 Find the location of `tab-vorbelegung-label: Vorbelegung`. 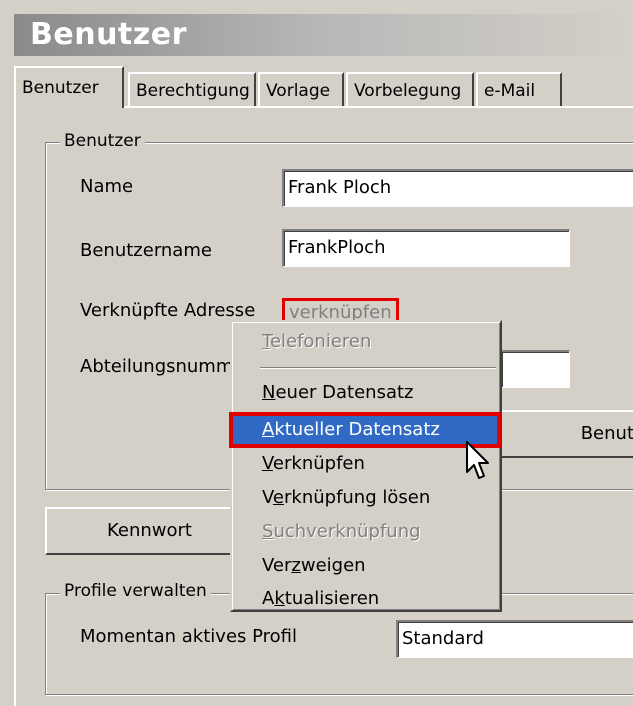

tab-vorbelegung-label: Vorbelegung is located at coordinates (408, 91).